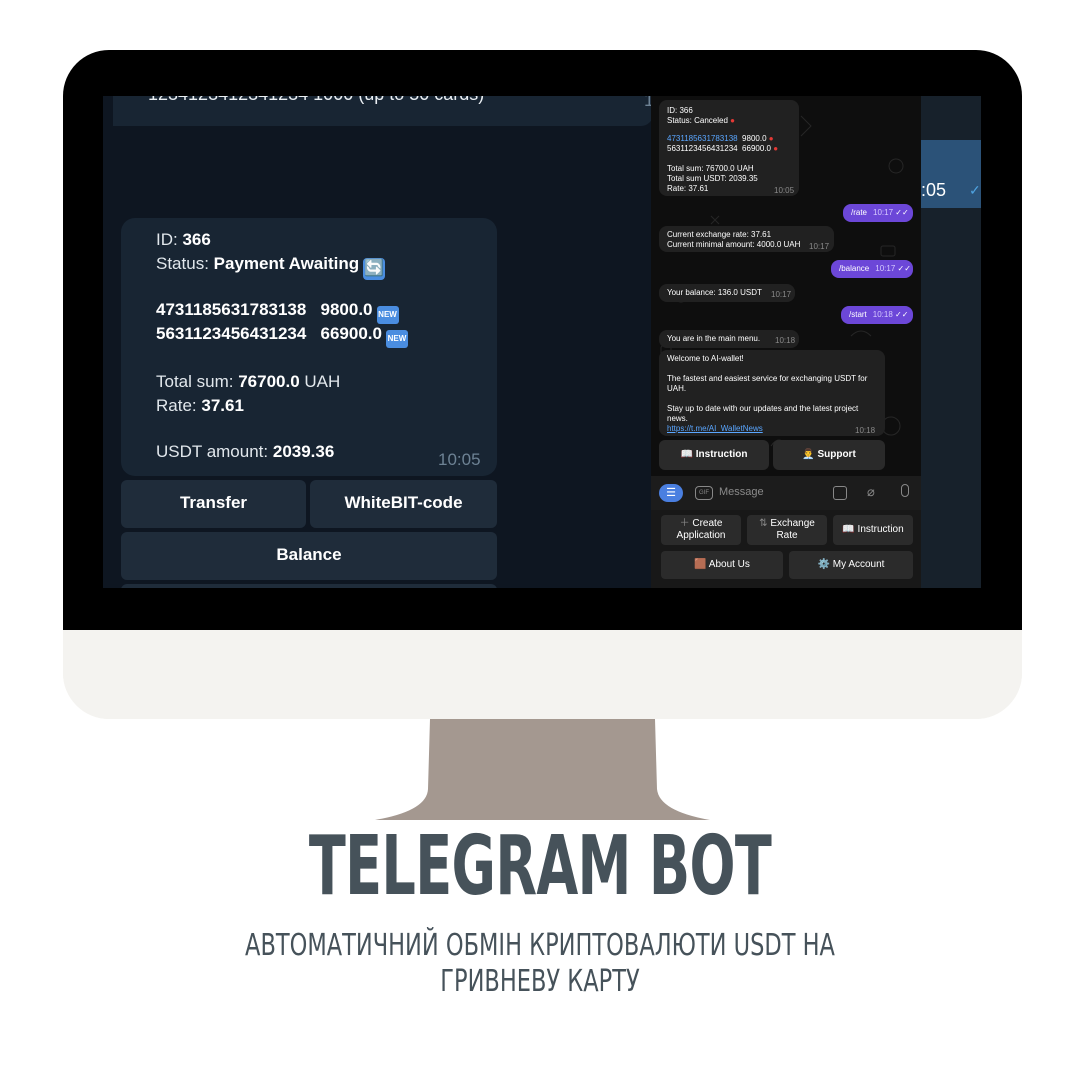 Image resolution: width=1080 pixels, height=1080 pixels. What do you see at coordinates (786, 493) in the screenshot?
I see `message-input-bar: ☰ GIF Message ⌀` at bounding box center [786, 493].